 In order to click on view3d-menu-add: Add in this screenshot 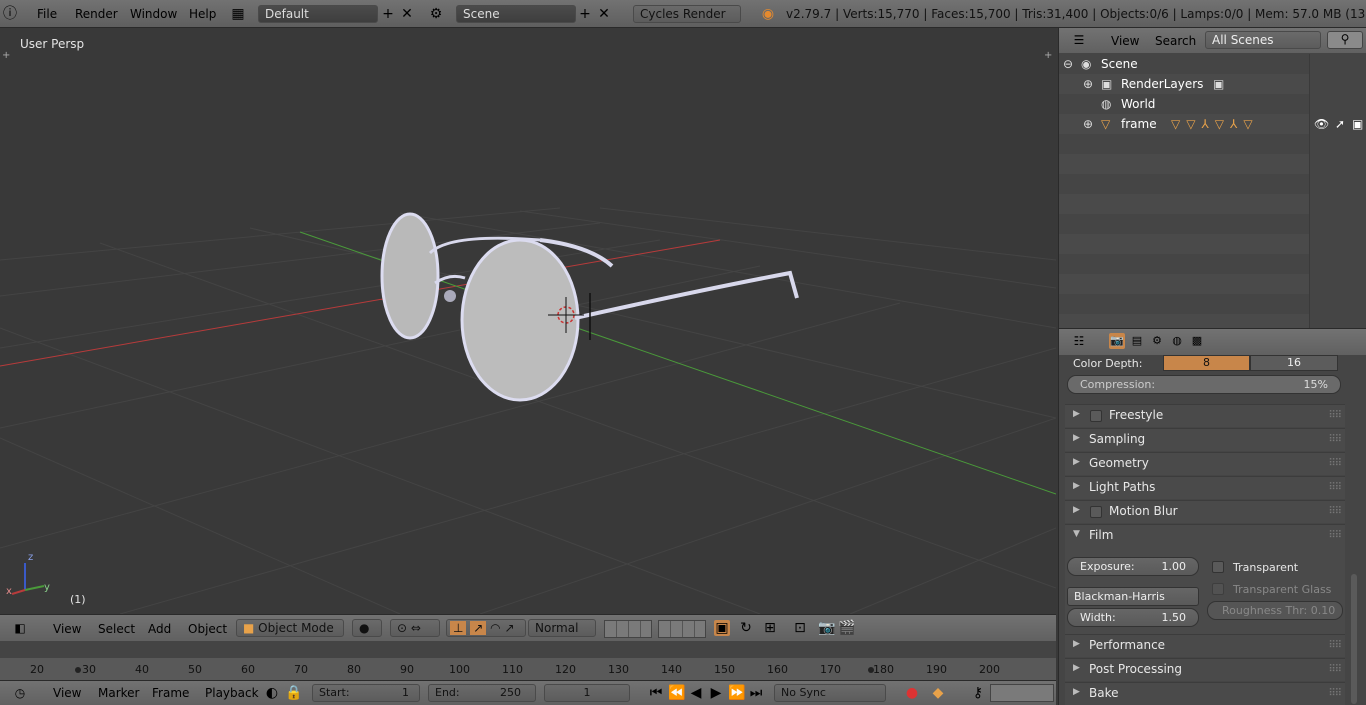, I will do `click(159, 629)`.